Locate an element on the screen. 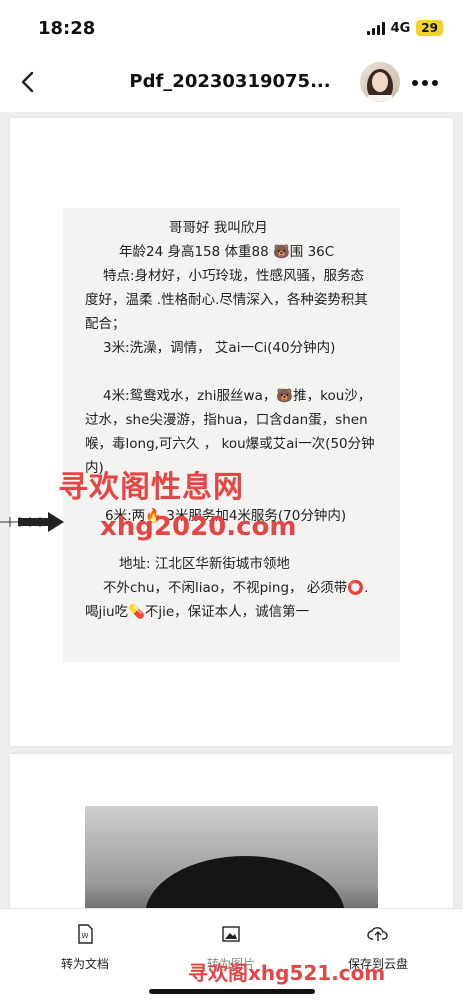 The image size is (463, 1001). word-document-icon: W is located at coordinates (85, 934).